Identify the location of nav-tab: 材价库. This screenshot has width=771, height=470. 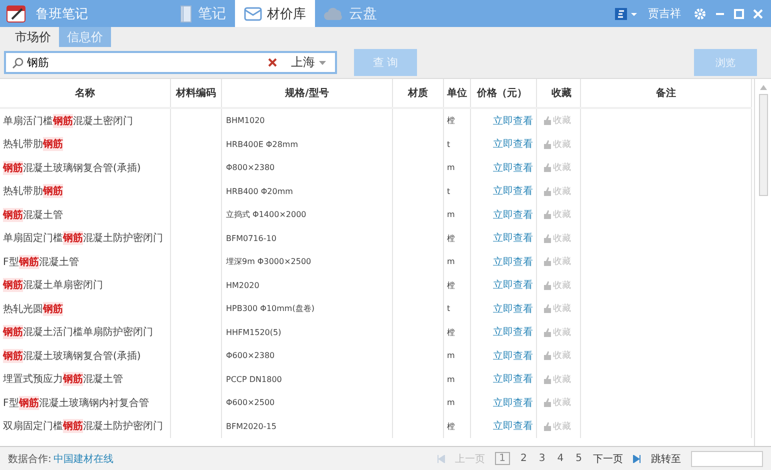
(275, 13).